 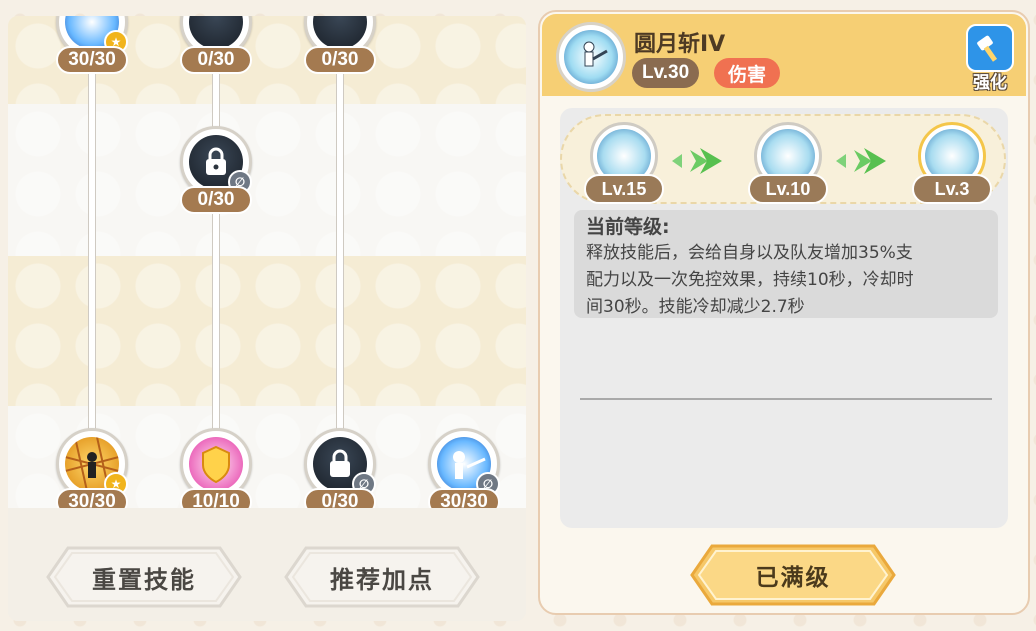 I want to click on description-line: 释放技能后，会给自身以及队友增加35%支, so click(x=749, y=253).